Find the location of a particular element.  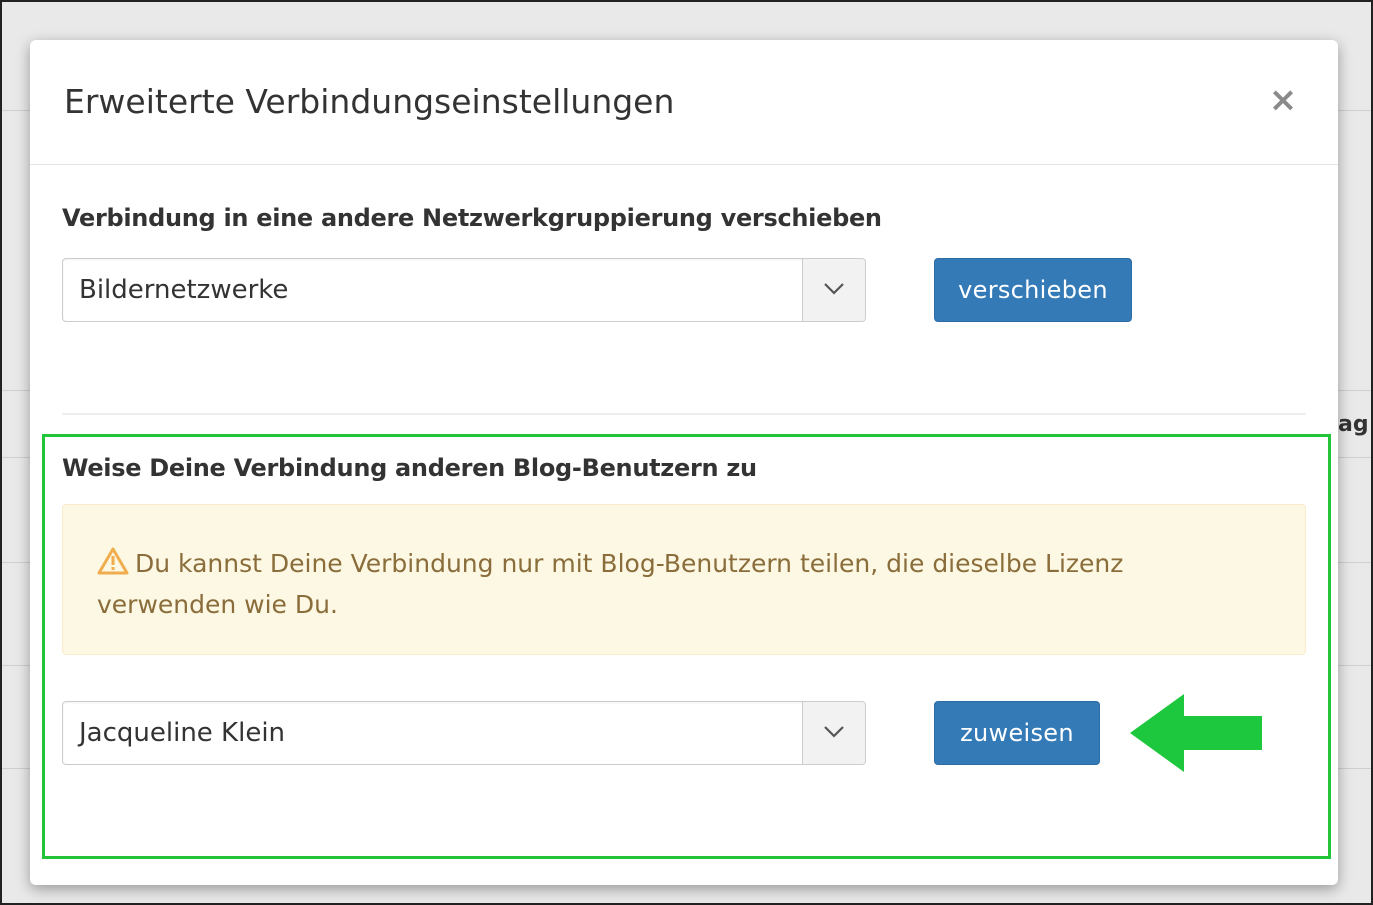

blog-user-select: Jacqueline Klein is located at coordinates (464, 733).